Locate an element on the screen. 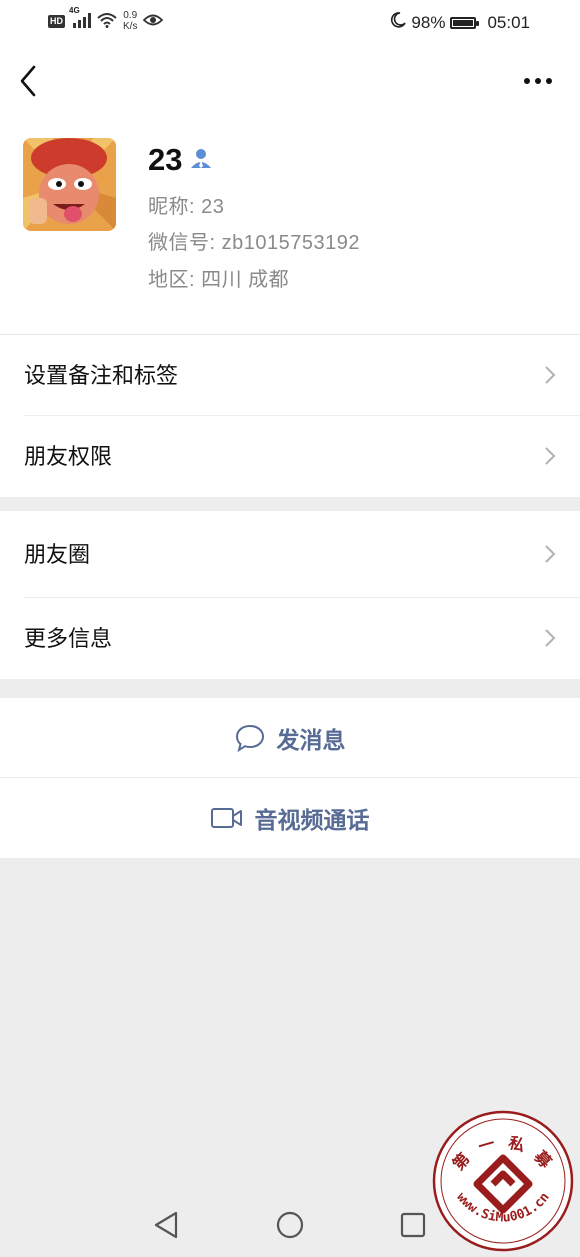 This screenshot has height=1257, width=580. more-info-label: 更多信息 is located at coordinates (68, 638).